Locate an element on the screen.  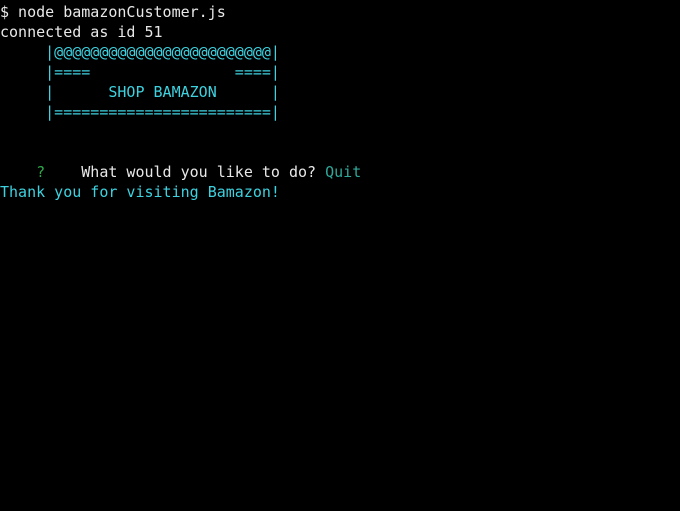
connection-status: connected as id 51 is located at coordinates (81, 32).